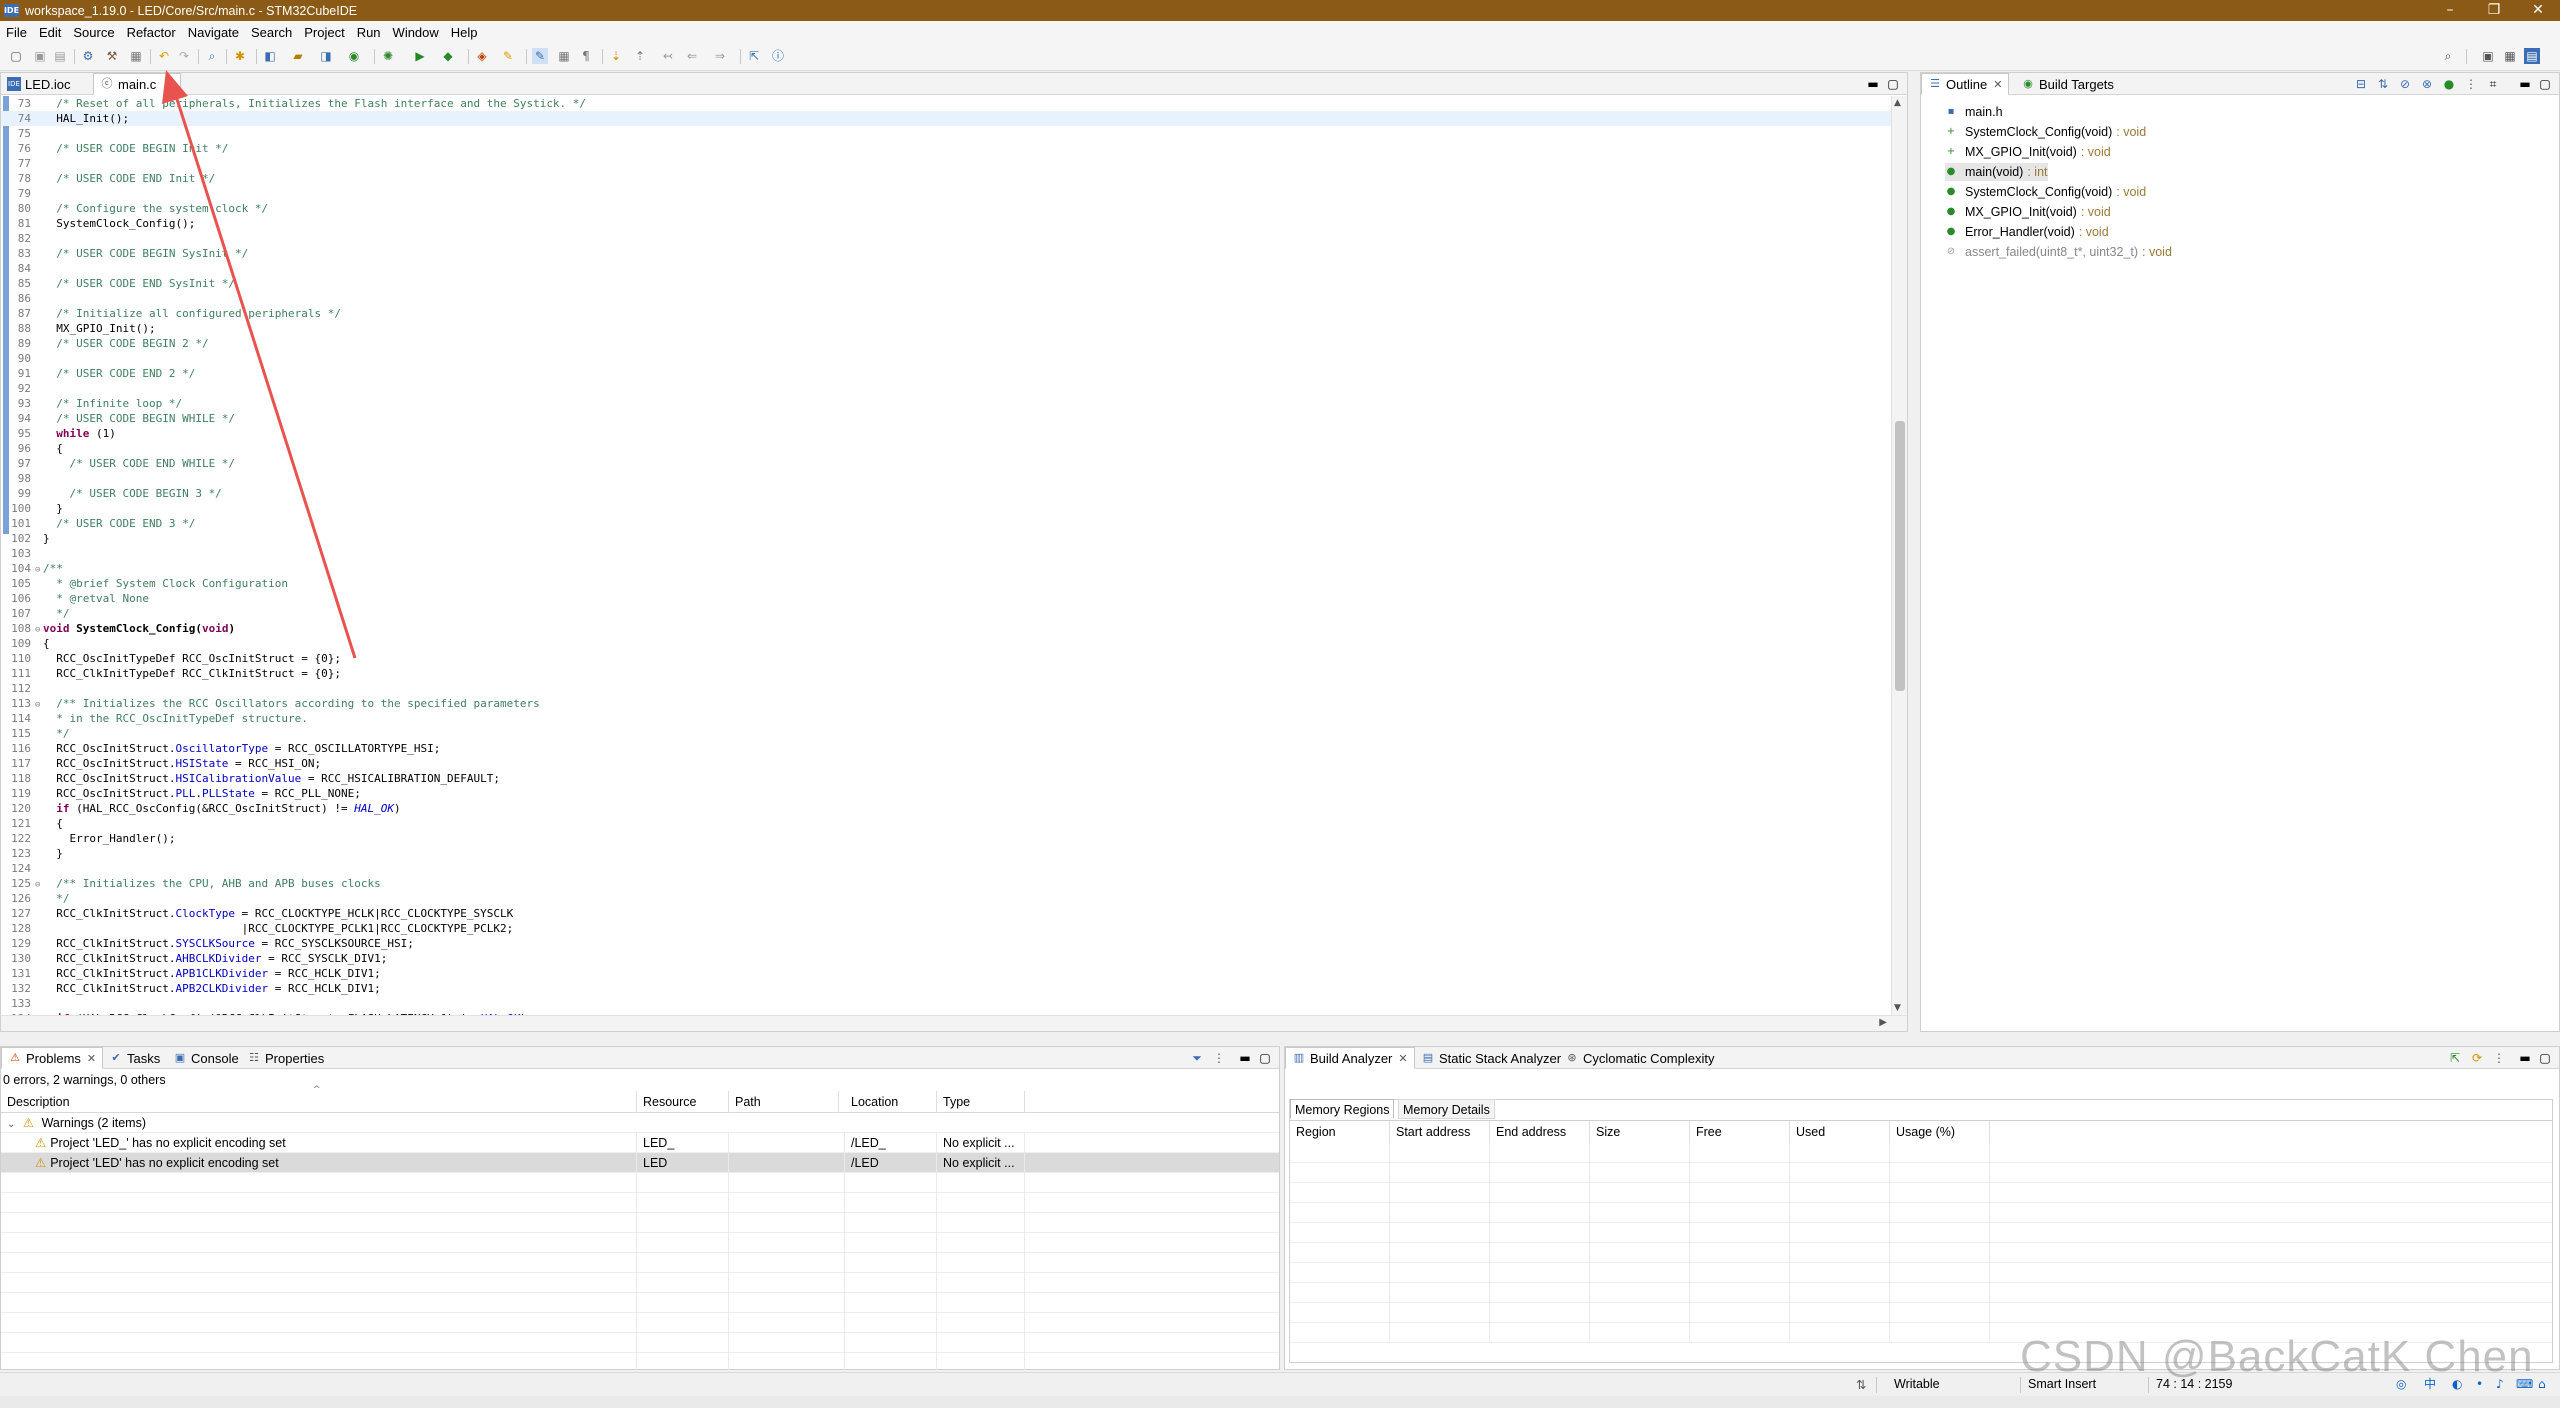  Describe the element at coordinates (946, 163) in the screenshot. I see `code-line: 77` at that location.